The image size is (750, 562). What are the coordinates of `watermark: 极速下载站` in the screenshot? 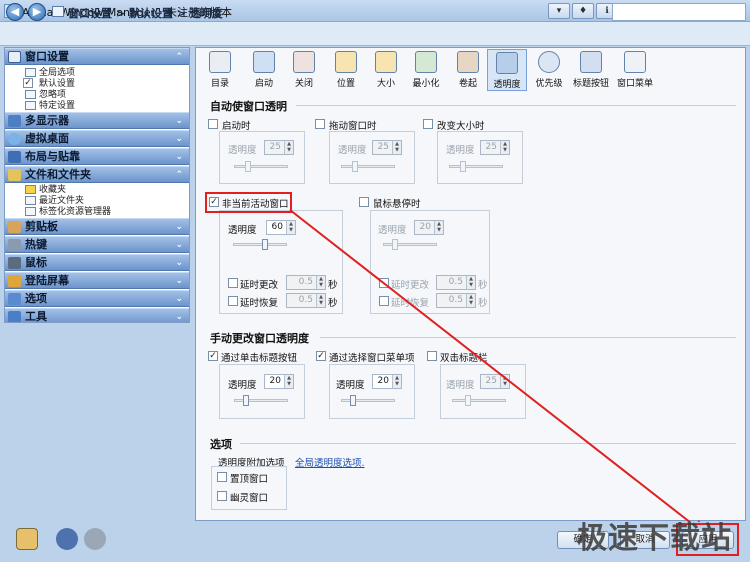 It's located at (654, 538).